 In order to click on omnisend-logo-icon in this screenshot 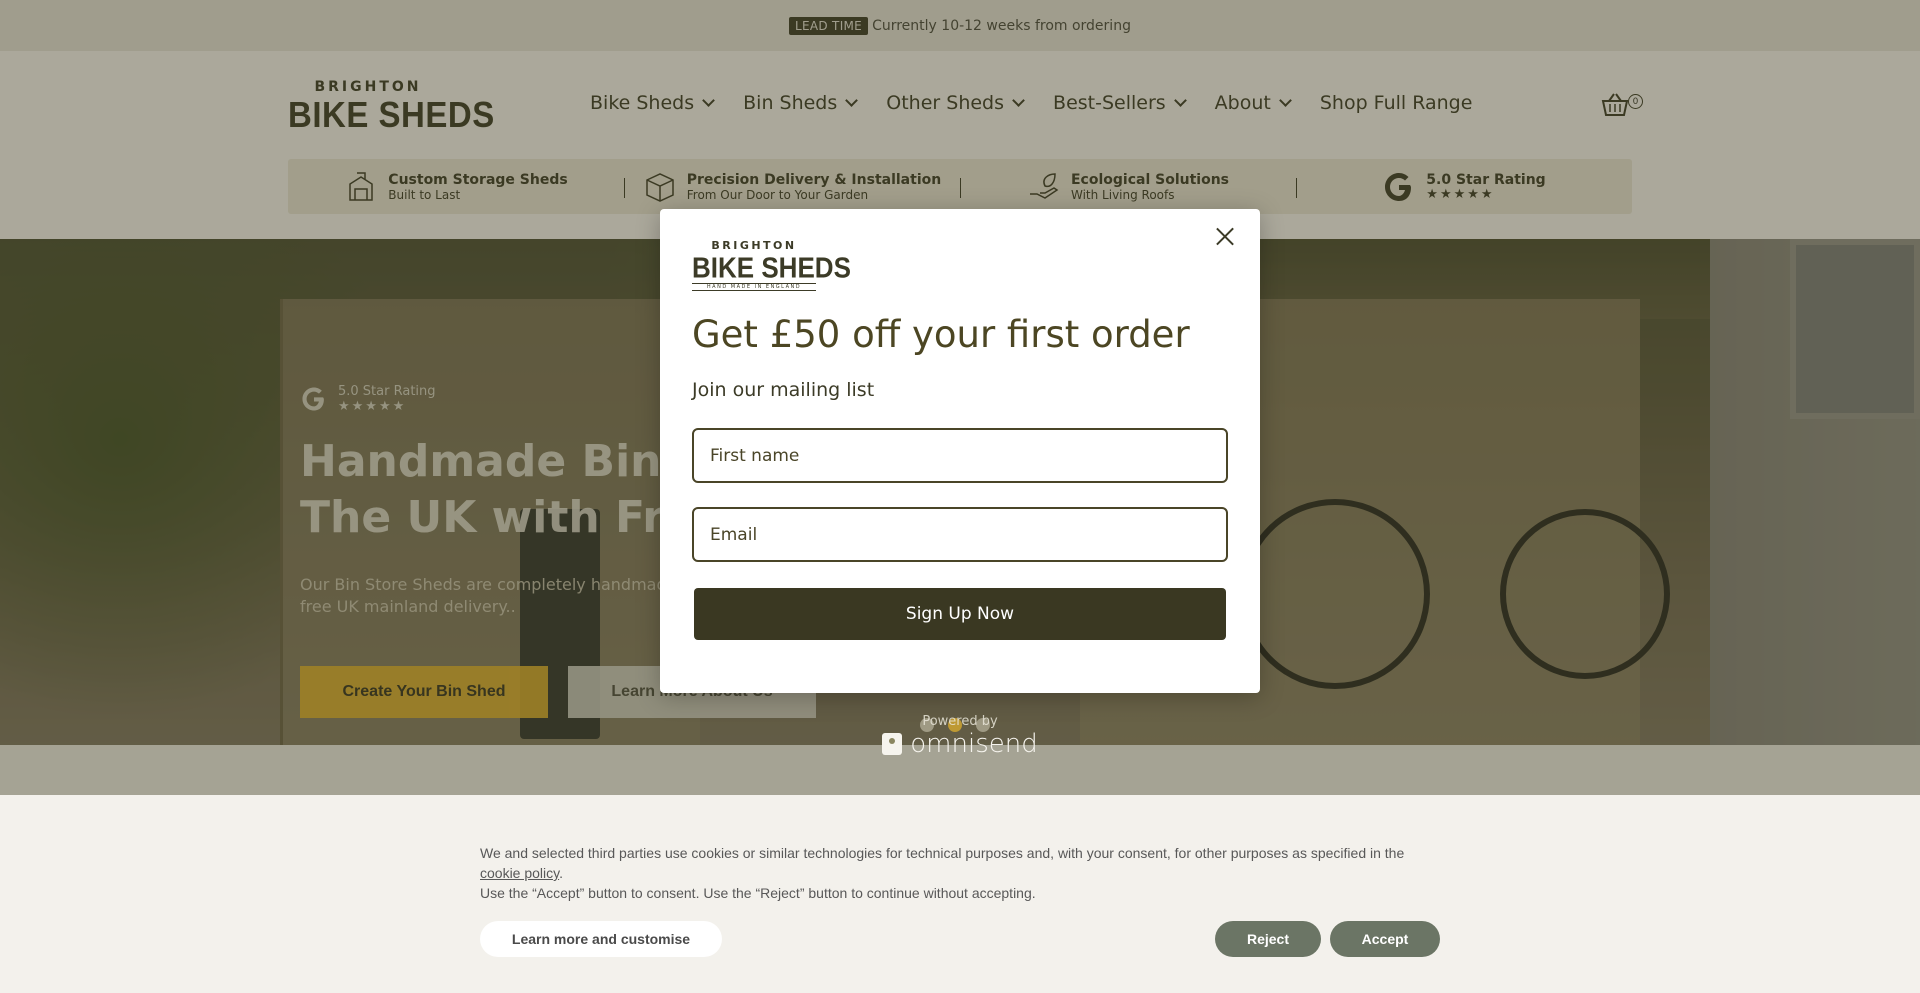, I will do `click(892, 744)`.